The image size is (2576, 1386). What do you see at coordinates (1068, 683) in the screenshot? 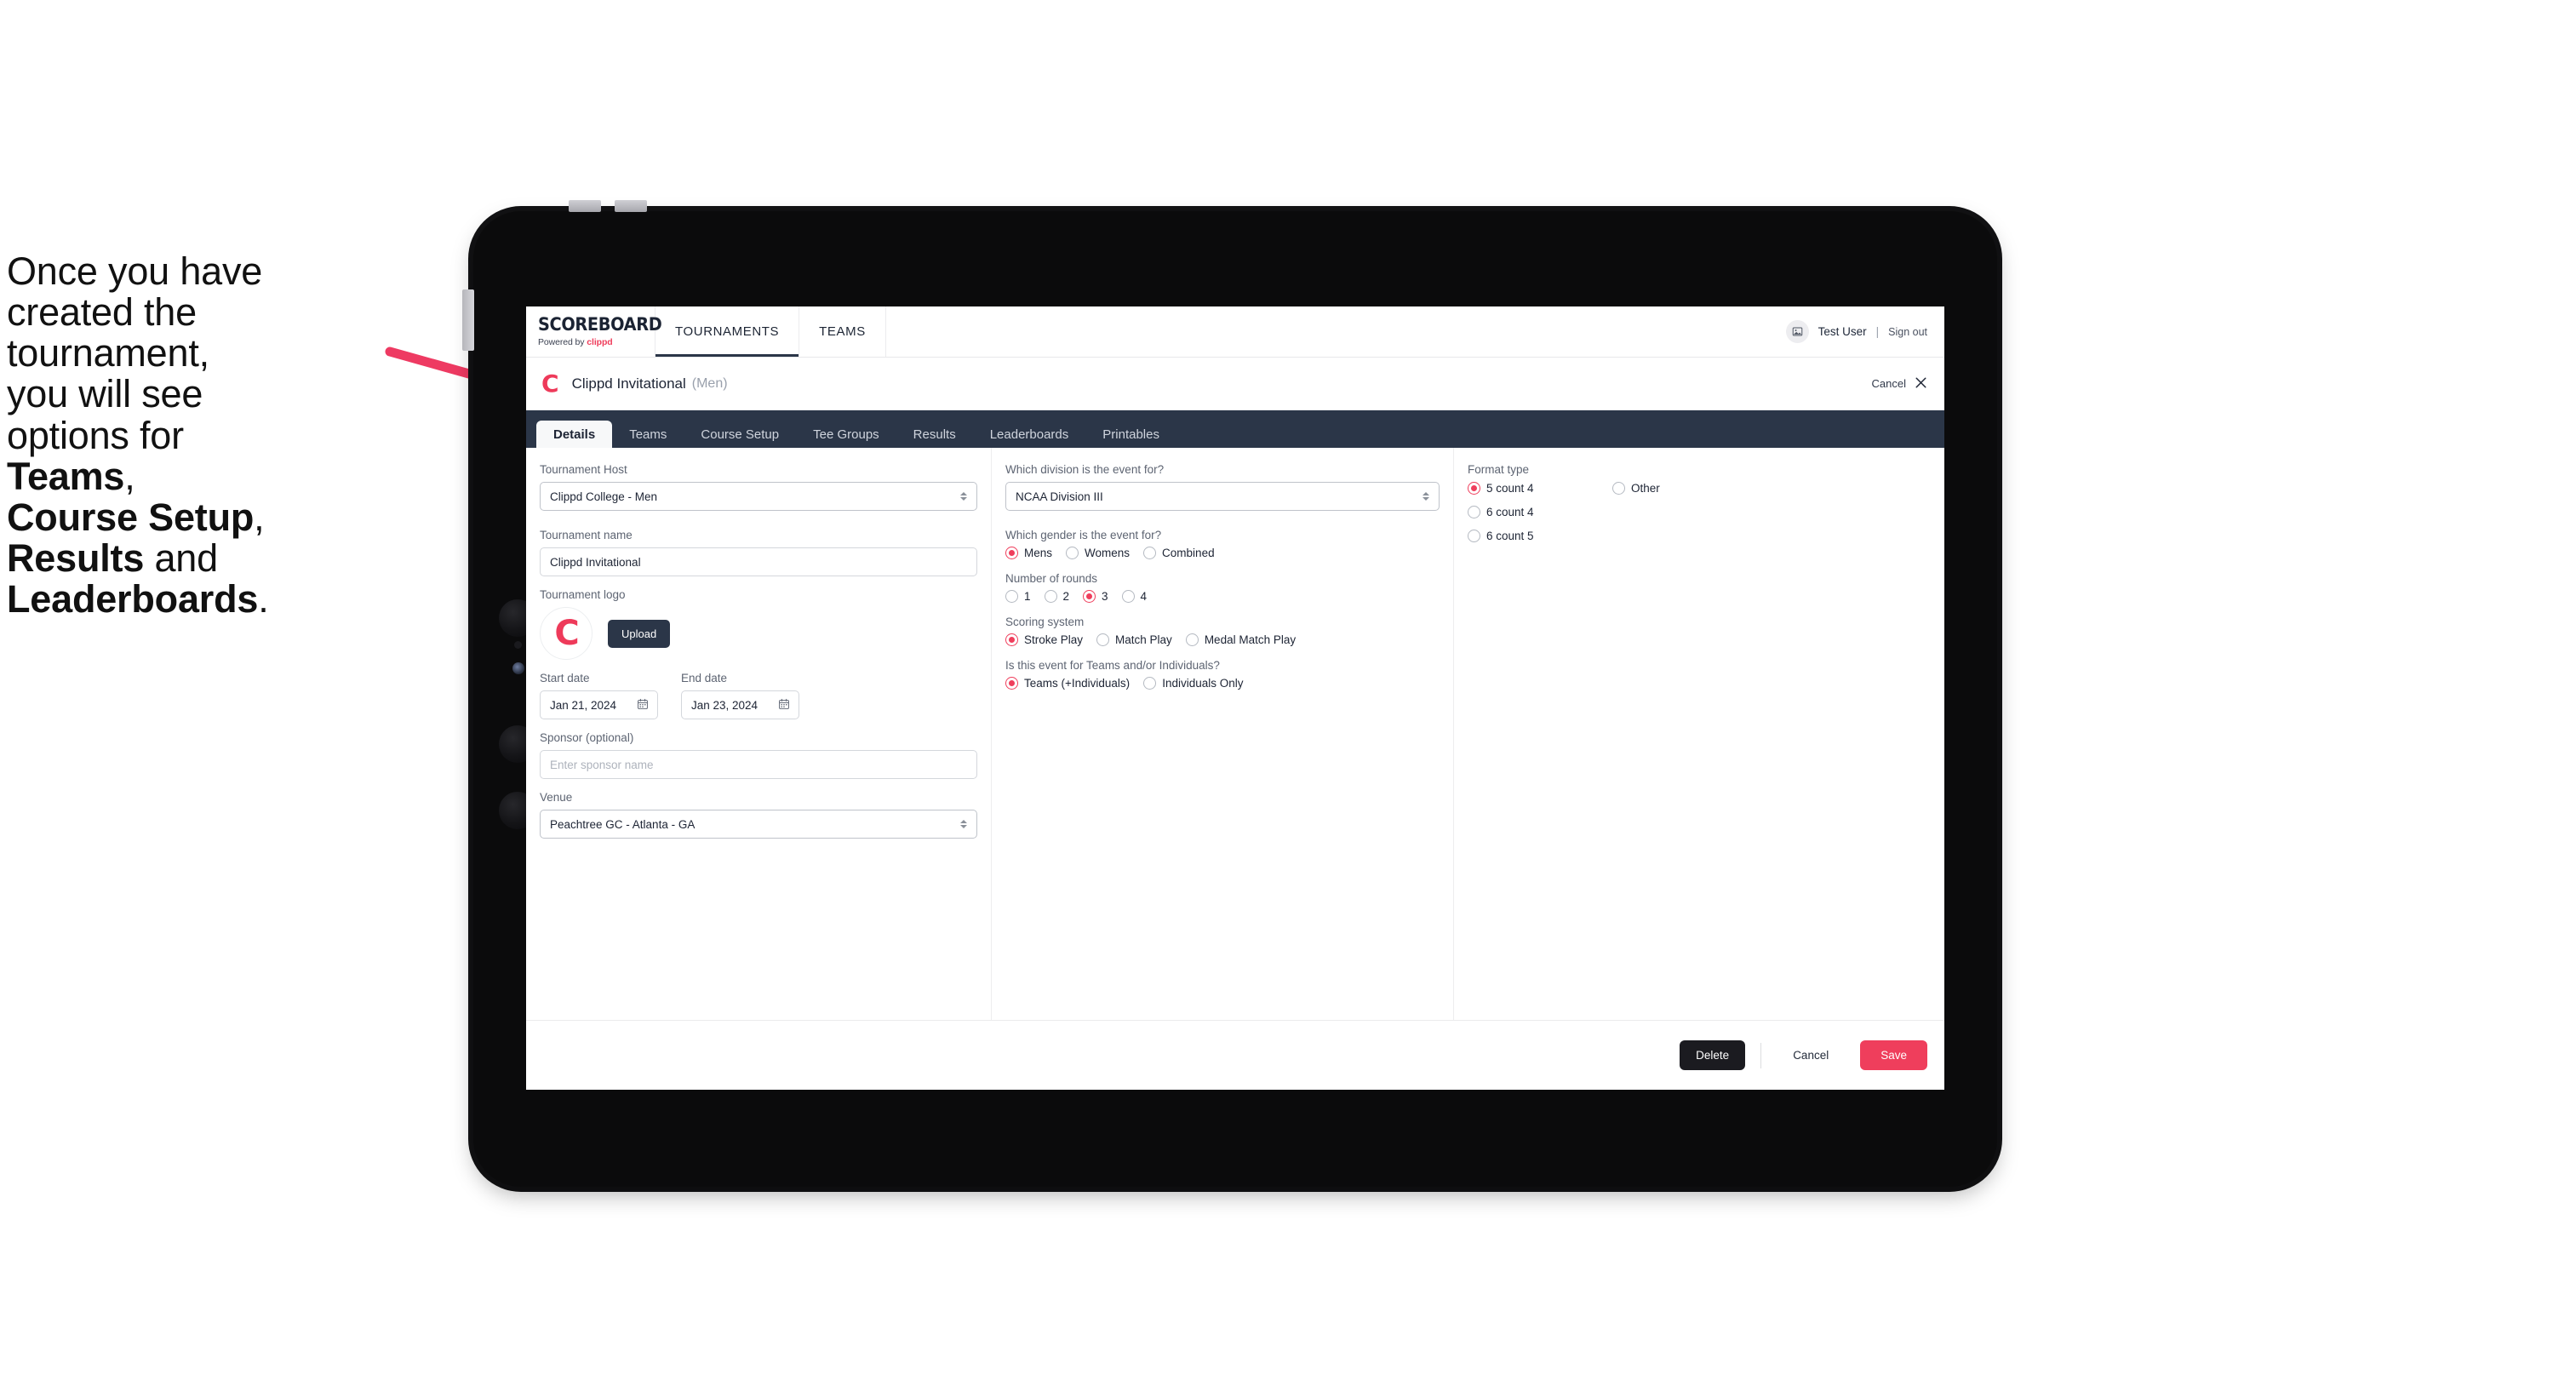
I see `radio-participants-teams: Teams (+Individuals)` at bounding box center [1068, 683].